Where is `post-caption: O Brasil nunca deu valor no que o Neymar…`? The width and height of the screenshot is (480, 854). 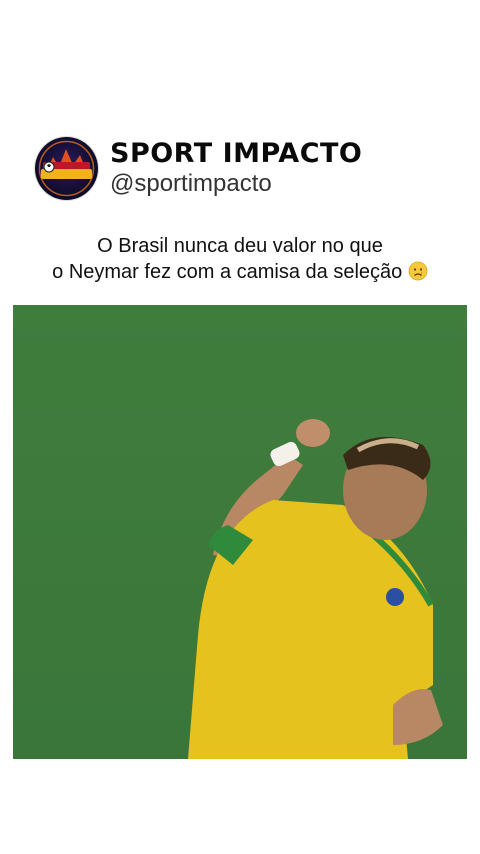
post-caption: O Brasil nunca deu valor no que o Neymar… is located at coordinates (240, 260).